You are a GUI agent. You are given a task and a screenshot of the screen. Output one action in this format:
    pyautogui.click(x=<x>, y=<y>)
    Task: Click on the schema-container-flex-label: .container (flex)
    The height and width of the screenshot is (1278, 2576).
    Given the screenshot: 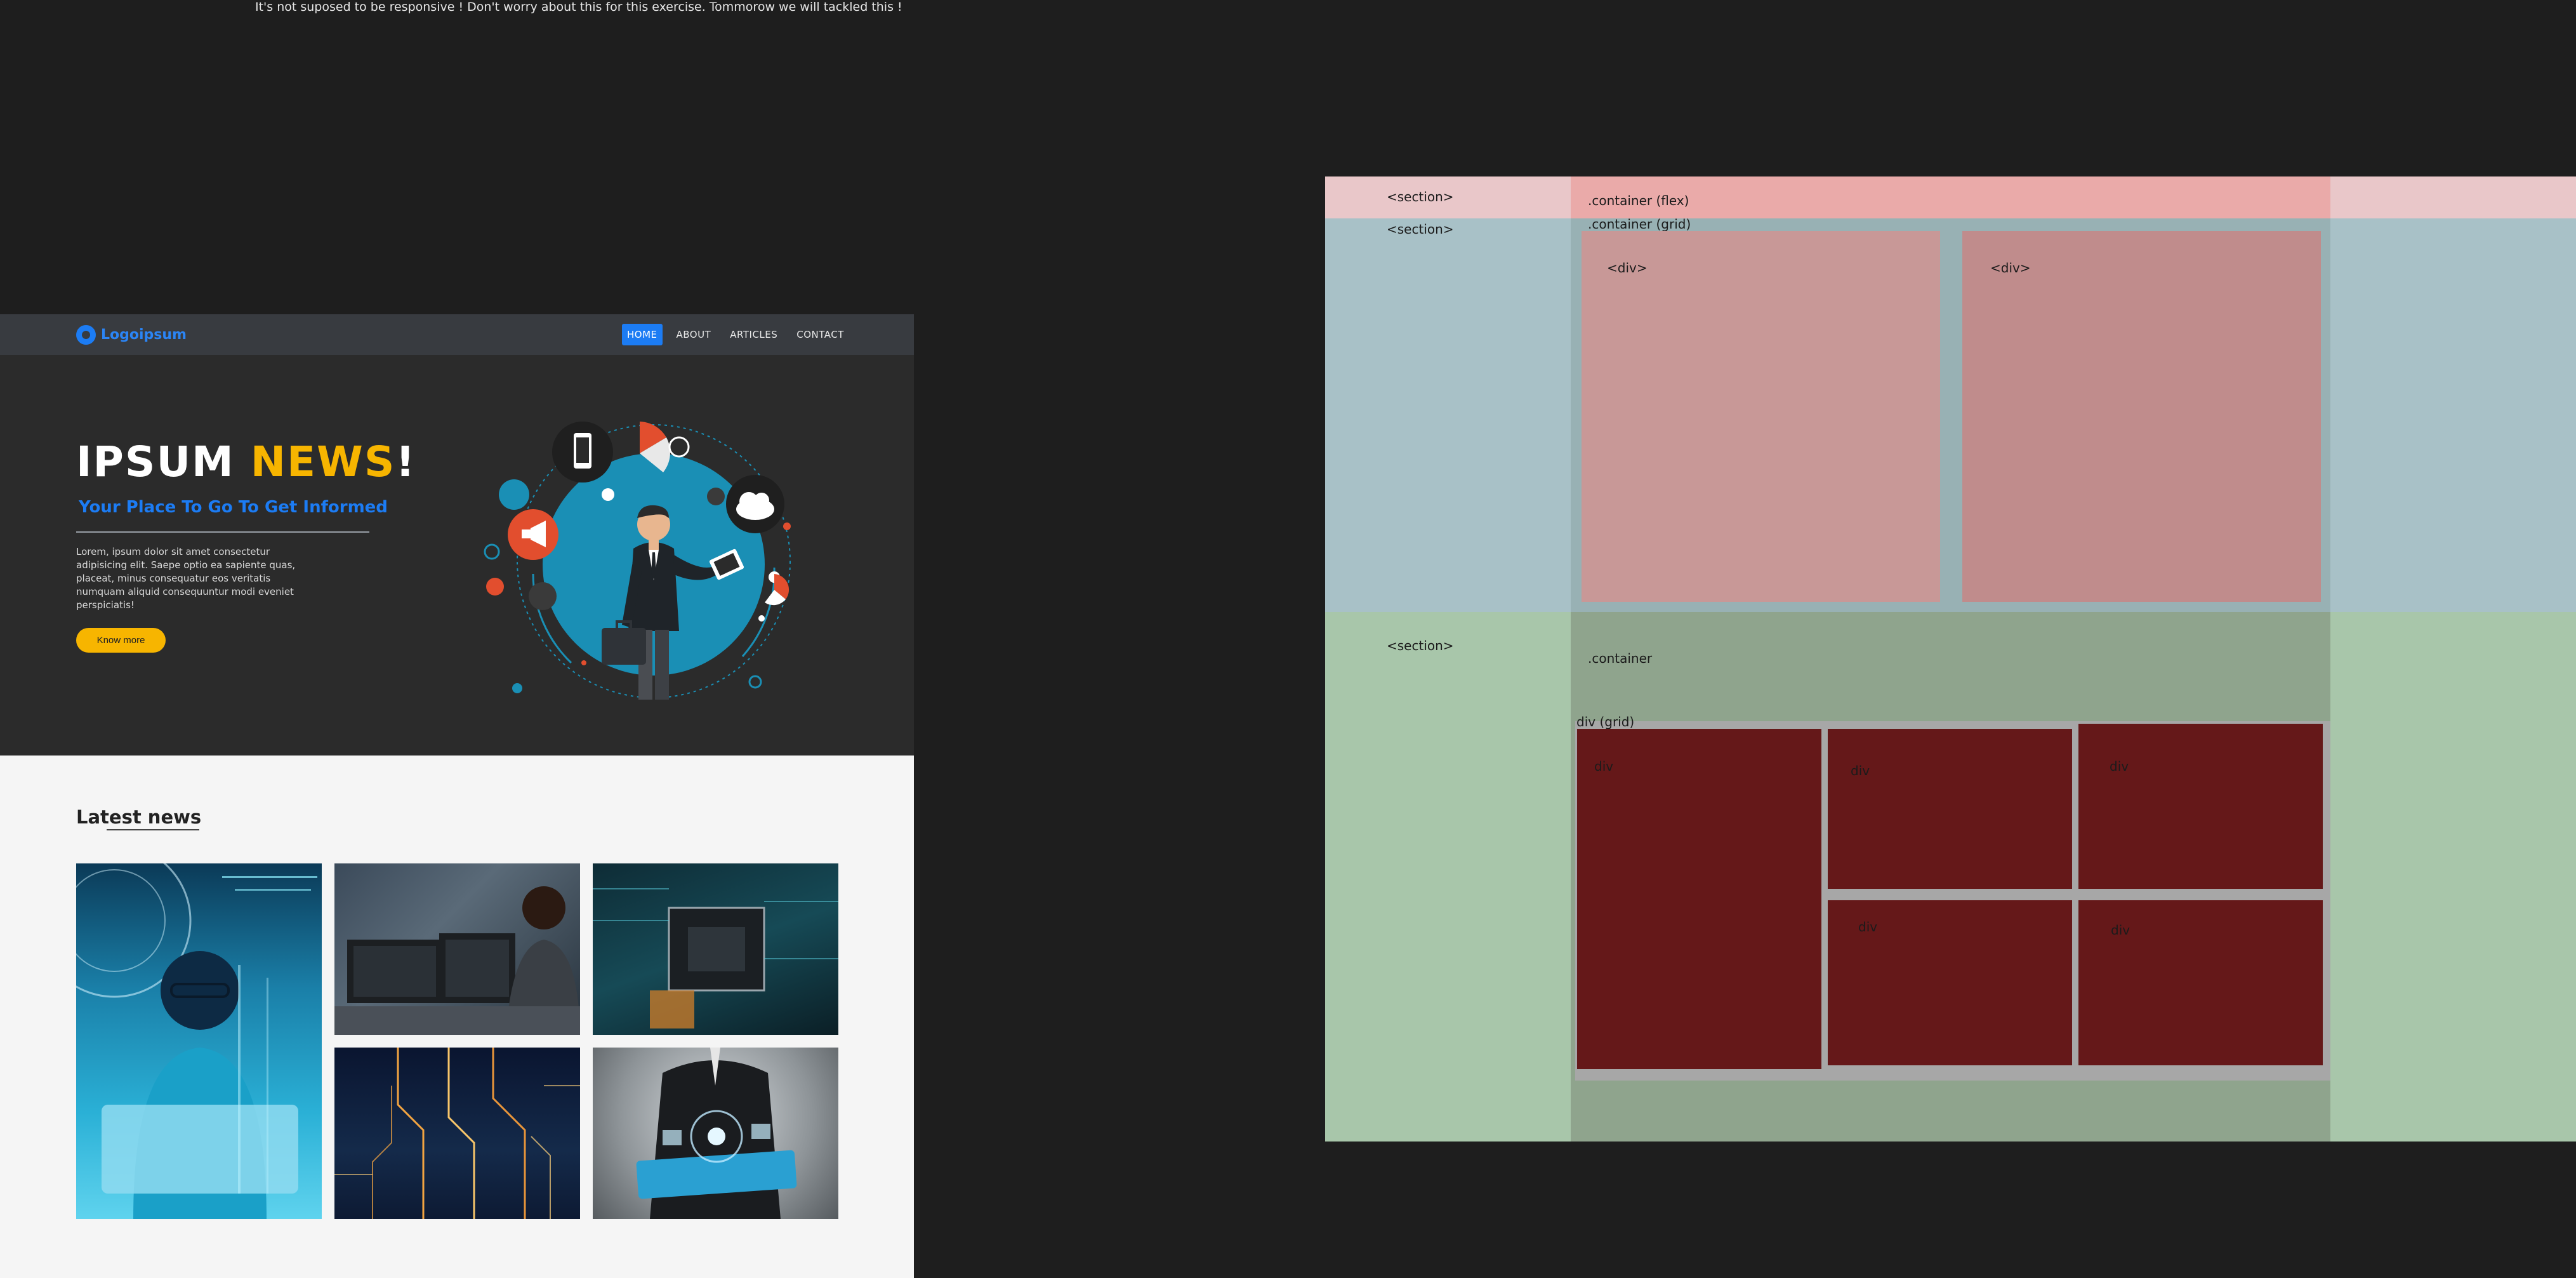 What is the action you would take?
    pyautogui.click(x=1638, y=200)
    